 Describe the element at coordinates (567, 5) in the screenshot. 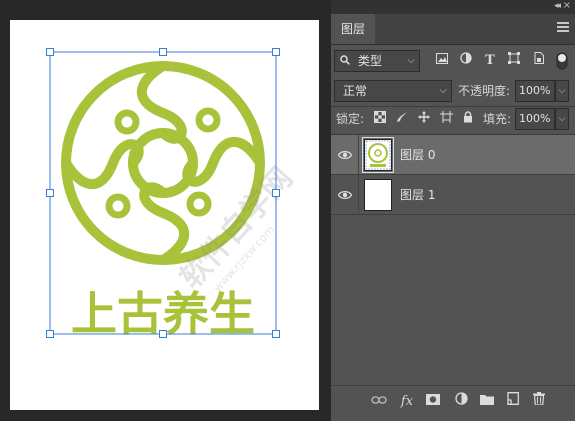

I see `close-panel-icon: ×` at that location.